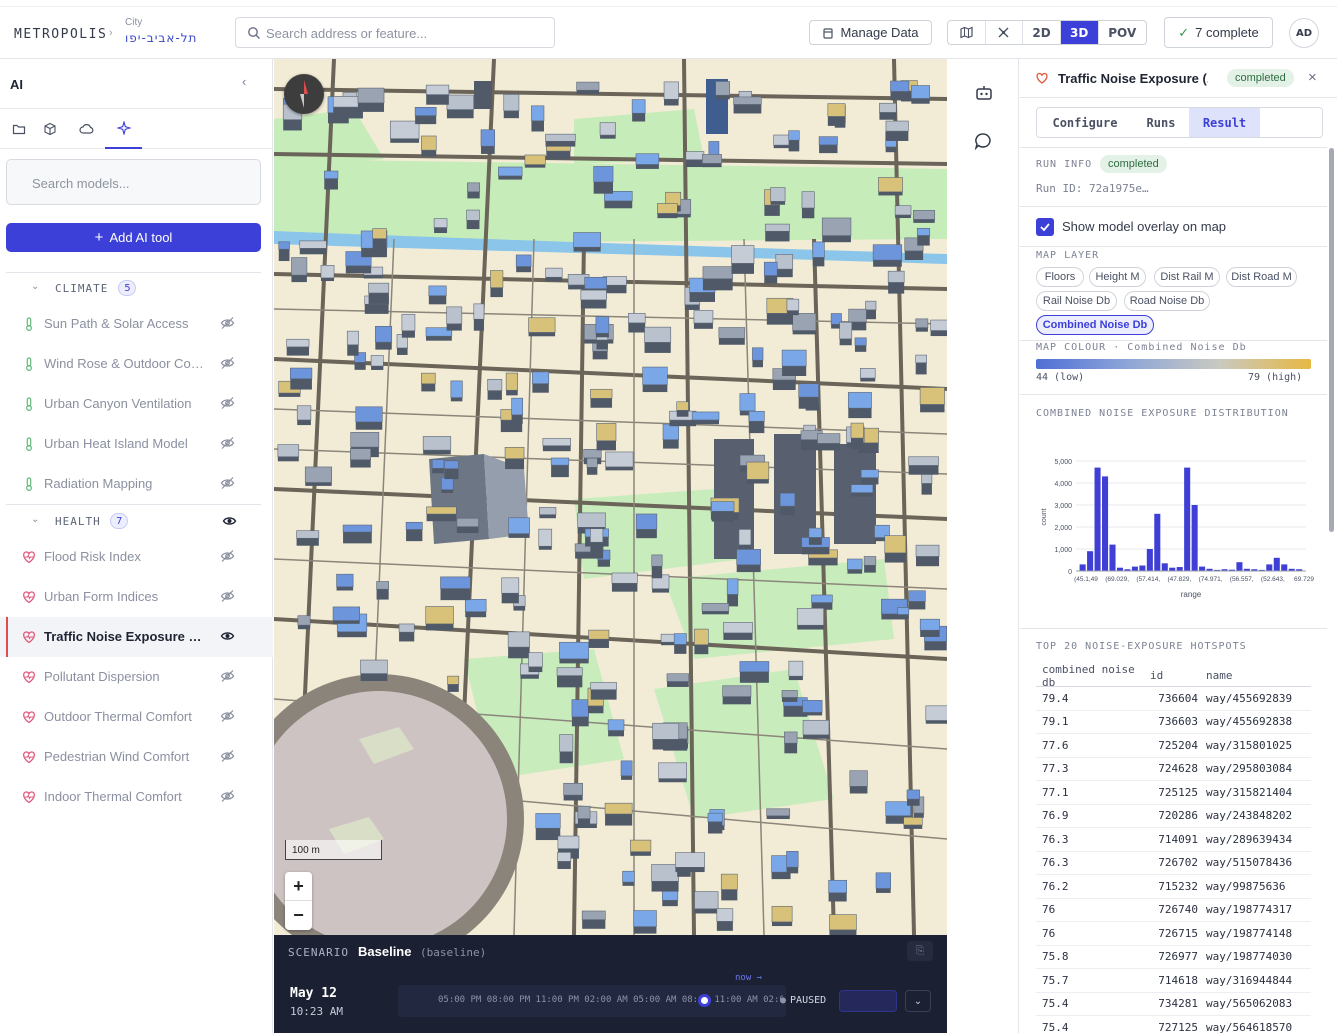 Image resolution: width=1337 pixels, height=1033 pixels. Describe the element at coordinates (868, 1001) in the screenshot. I see `play-button` at that location.